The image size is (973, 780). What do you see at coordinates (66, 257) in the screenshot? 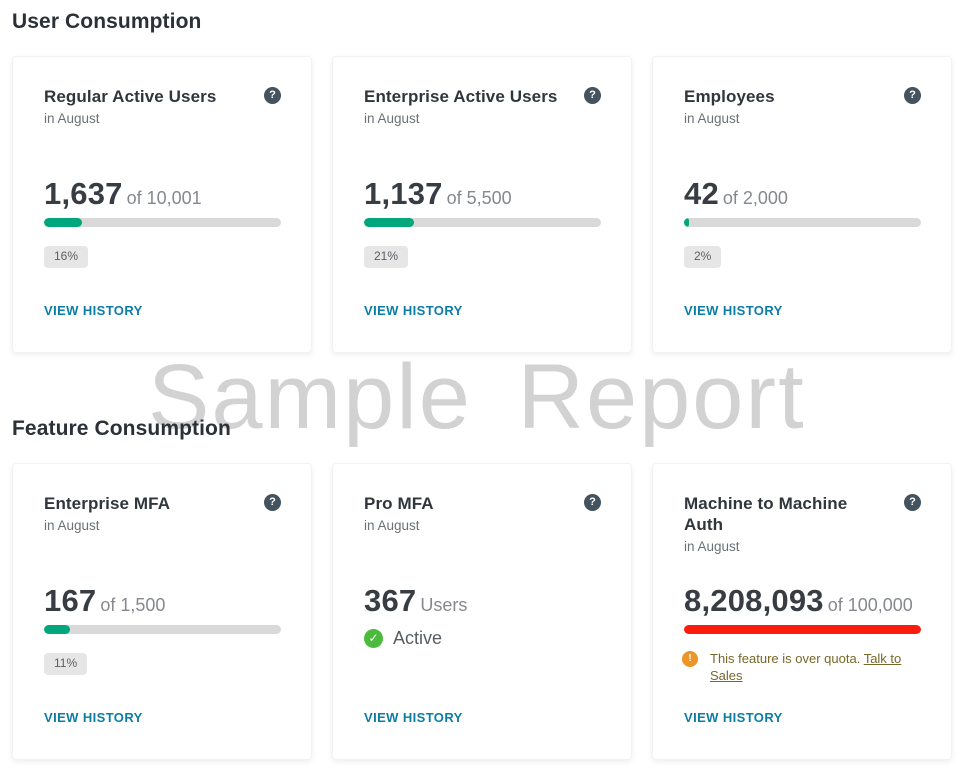
I see `percent-badge: 16%` at bounding box center [66, 257].